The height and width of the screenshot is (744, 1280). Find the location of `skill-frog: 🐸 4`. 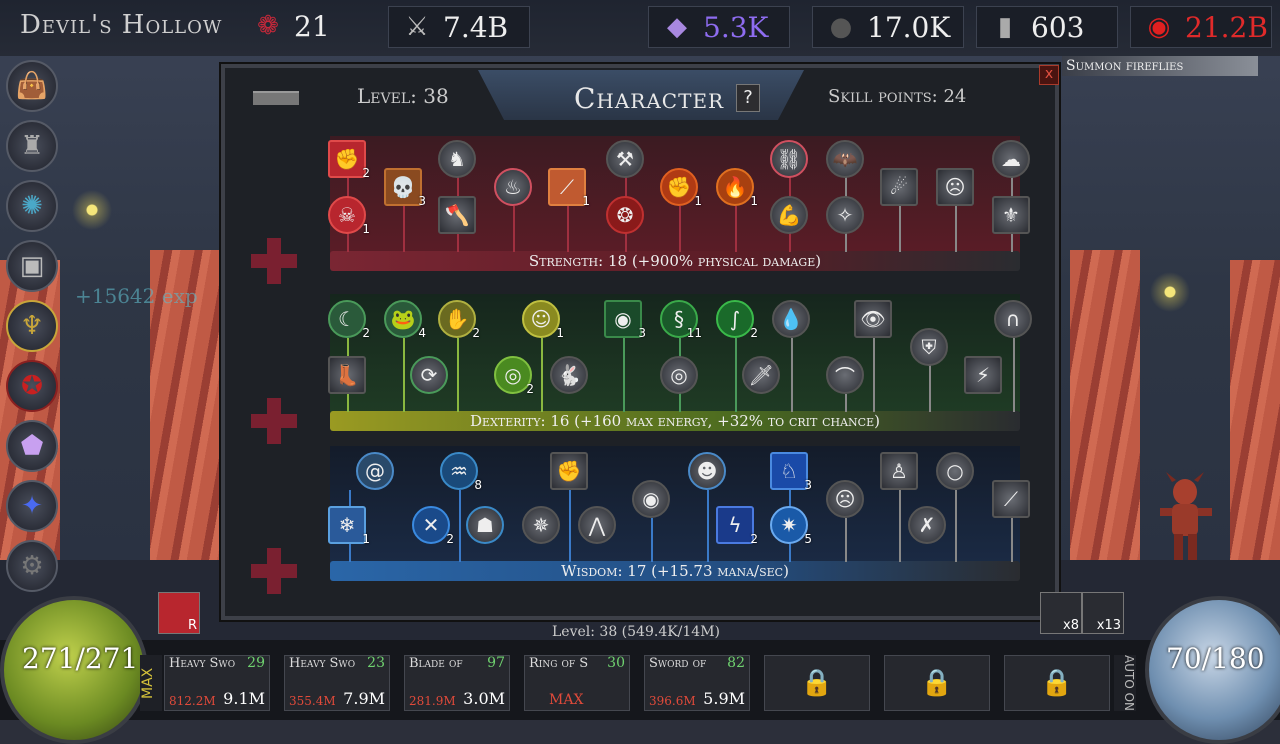

skill-frog: 🐸 4 is located at coordinates (405, 320).